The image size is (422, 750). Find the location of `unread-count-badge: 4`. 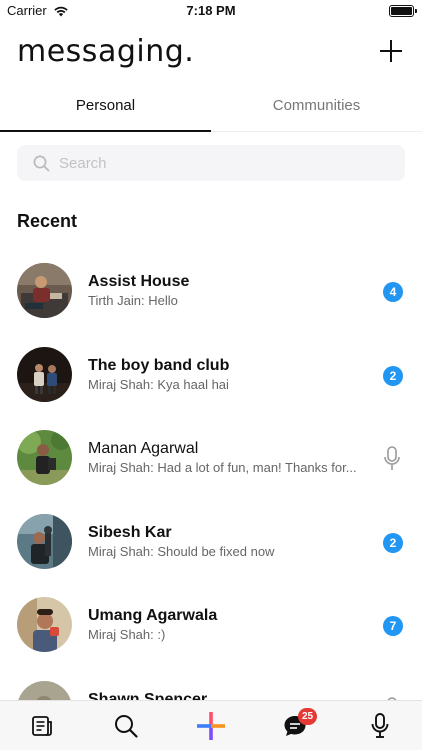

unread-count-badge: 4 is located at coordinates (393, 292).